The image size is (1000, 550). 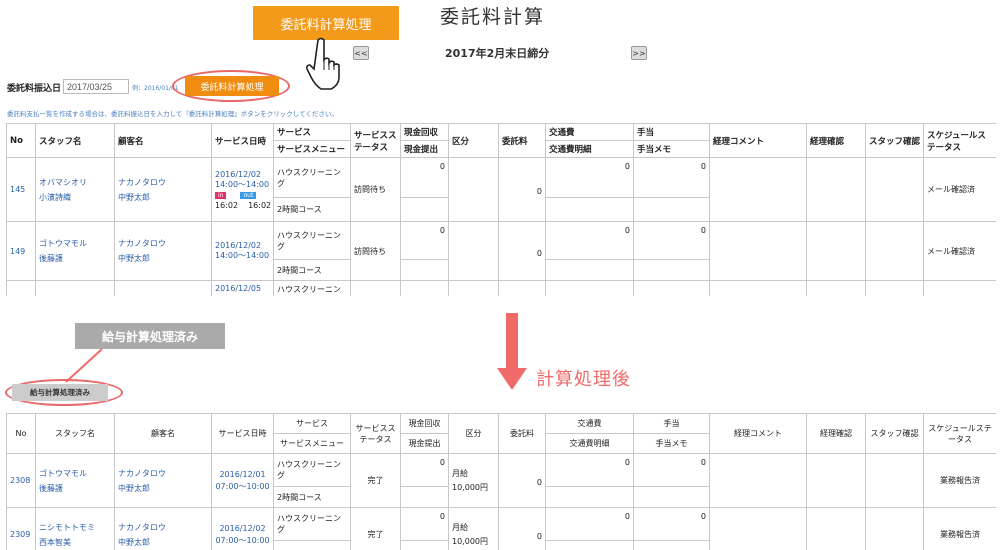 I want to click on header-datetime: サービス日時, so click(x=242, y=140).